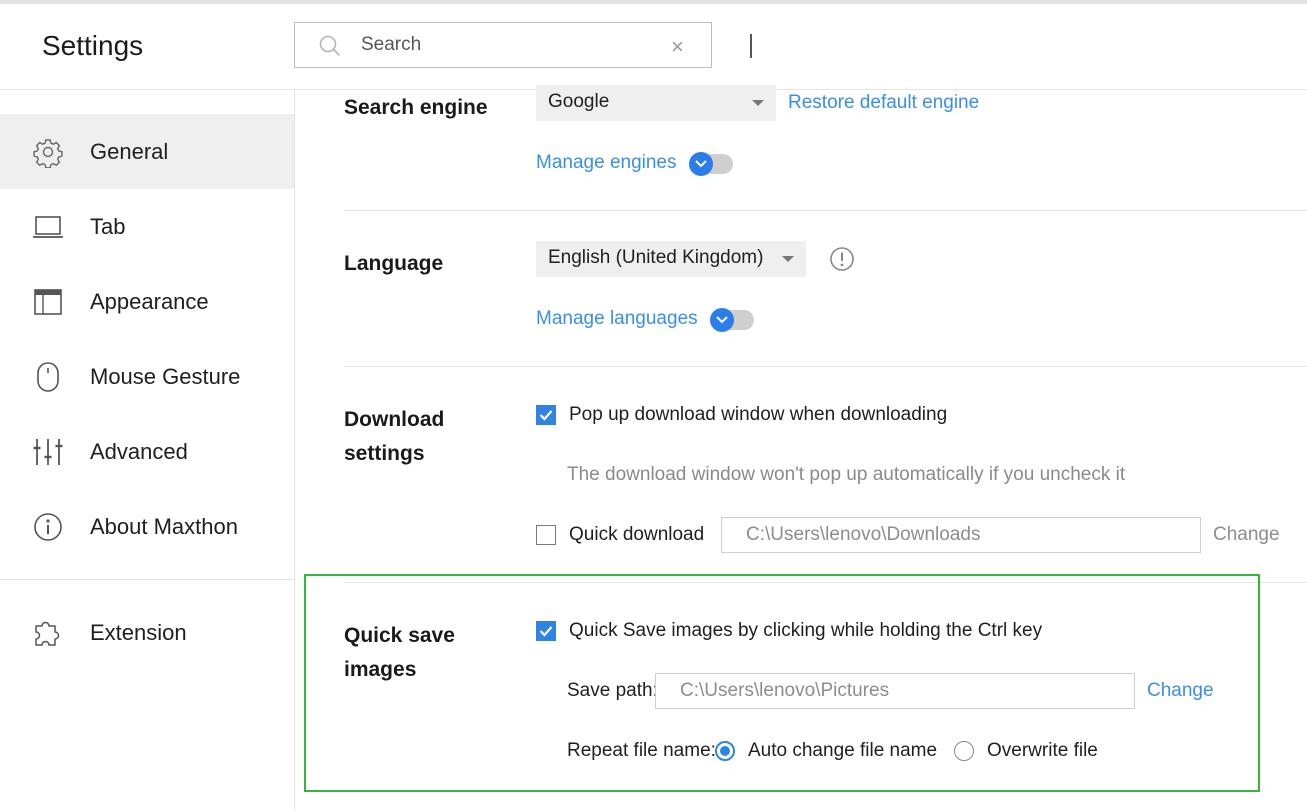  Describe the element at coordinates (394, 263) in the screenshot. I see `language-title: Language` at that location.